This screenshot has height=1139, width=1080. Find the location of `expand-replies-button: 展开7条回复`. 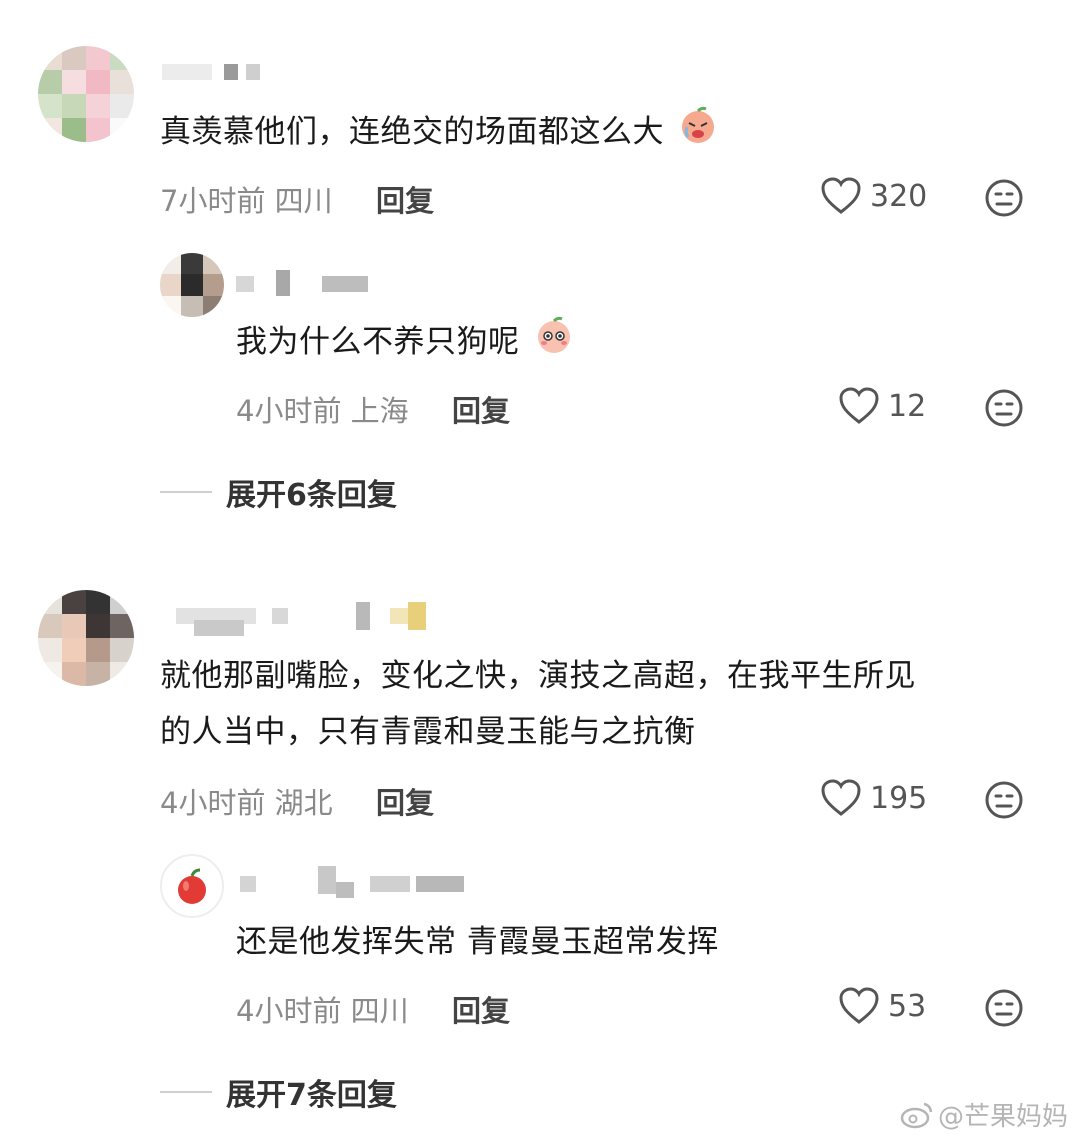

expand-replies-button: 展开7条回复 is located at coordinates (278, 1092).